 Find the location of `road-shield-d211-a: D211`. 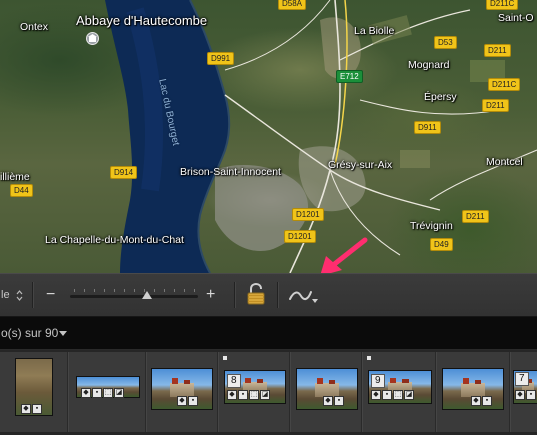

road-shield-d211-a: D211 is located at coordinates (497, 50).